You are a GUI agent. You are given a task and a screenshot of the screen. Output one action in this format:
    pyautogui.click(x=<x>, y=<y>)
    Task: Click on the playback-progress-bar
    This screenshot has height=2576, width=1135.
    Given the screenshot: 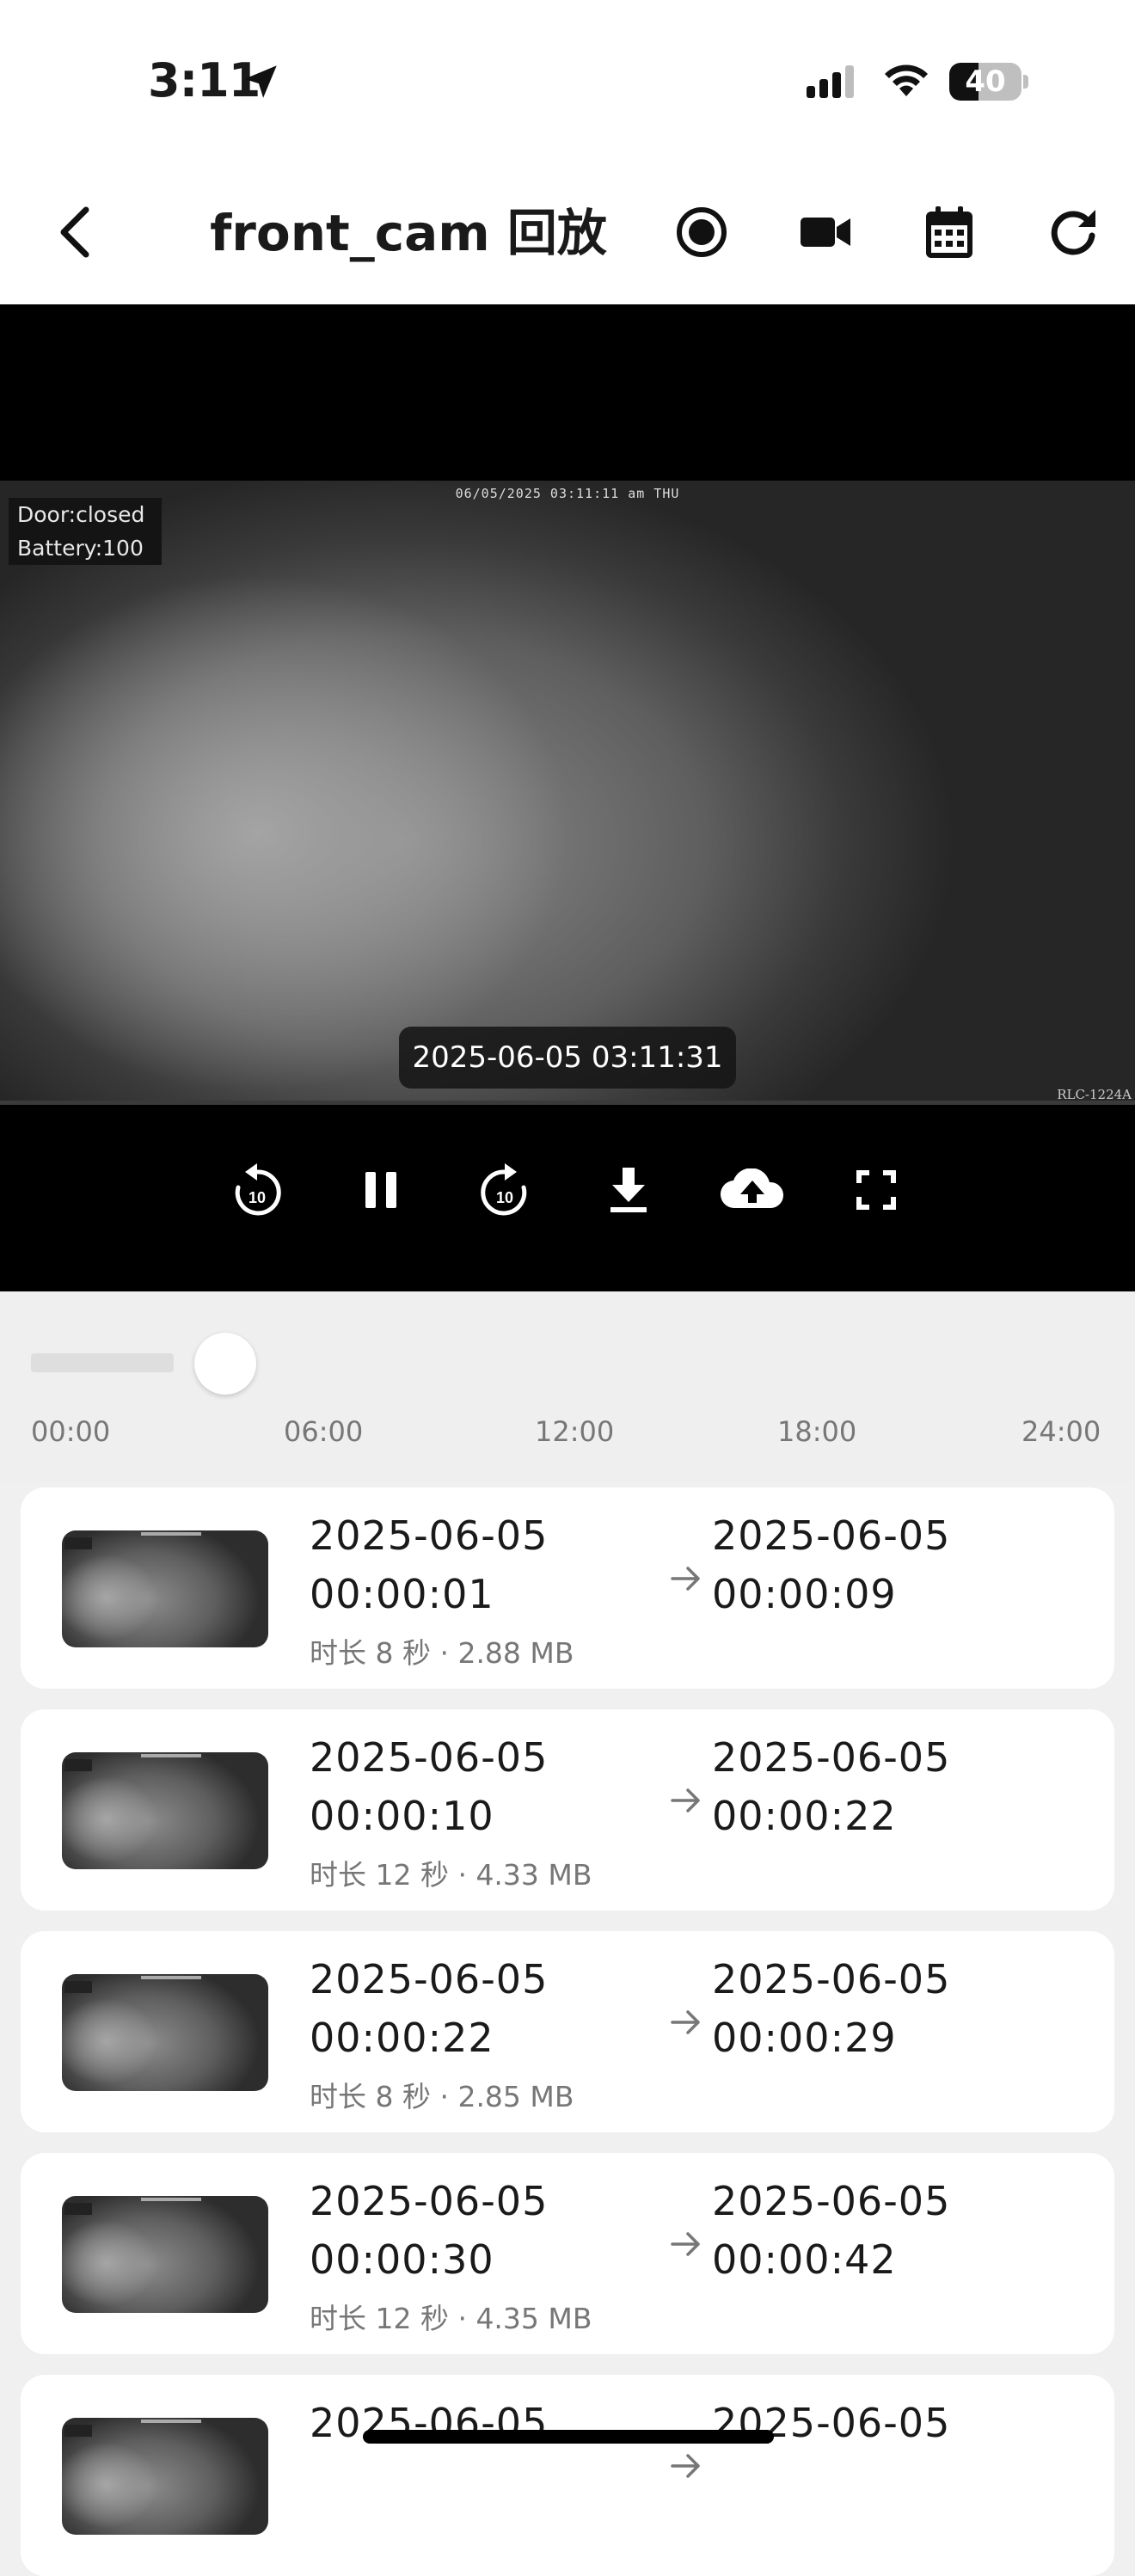 What is the action you would take?
    pyautogui.click(x=567, y=1103)
    